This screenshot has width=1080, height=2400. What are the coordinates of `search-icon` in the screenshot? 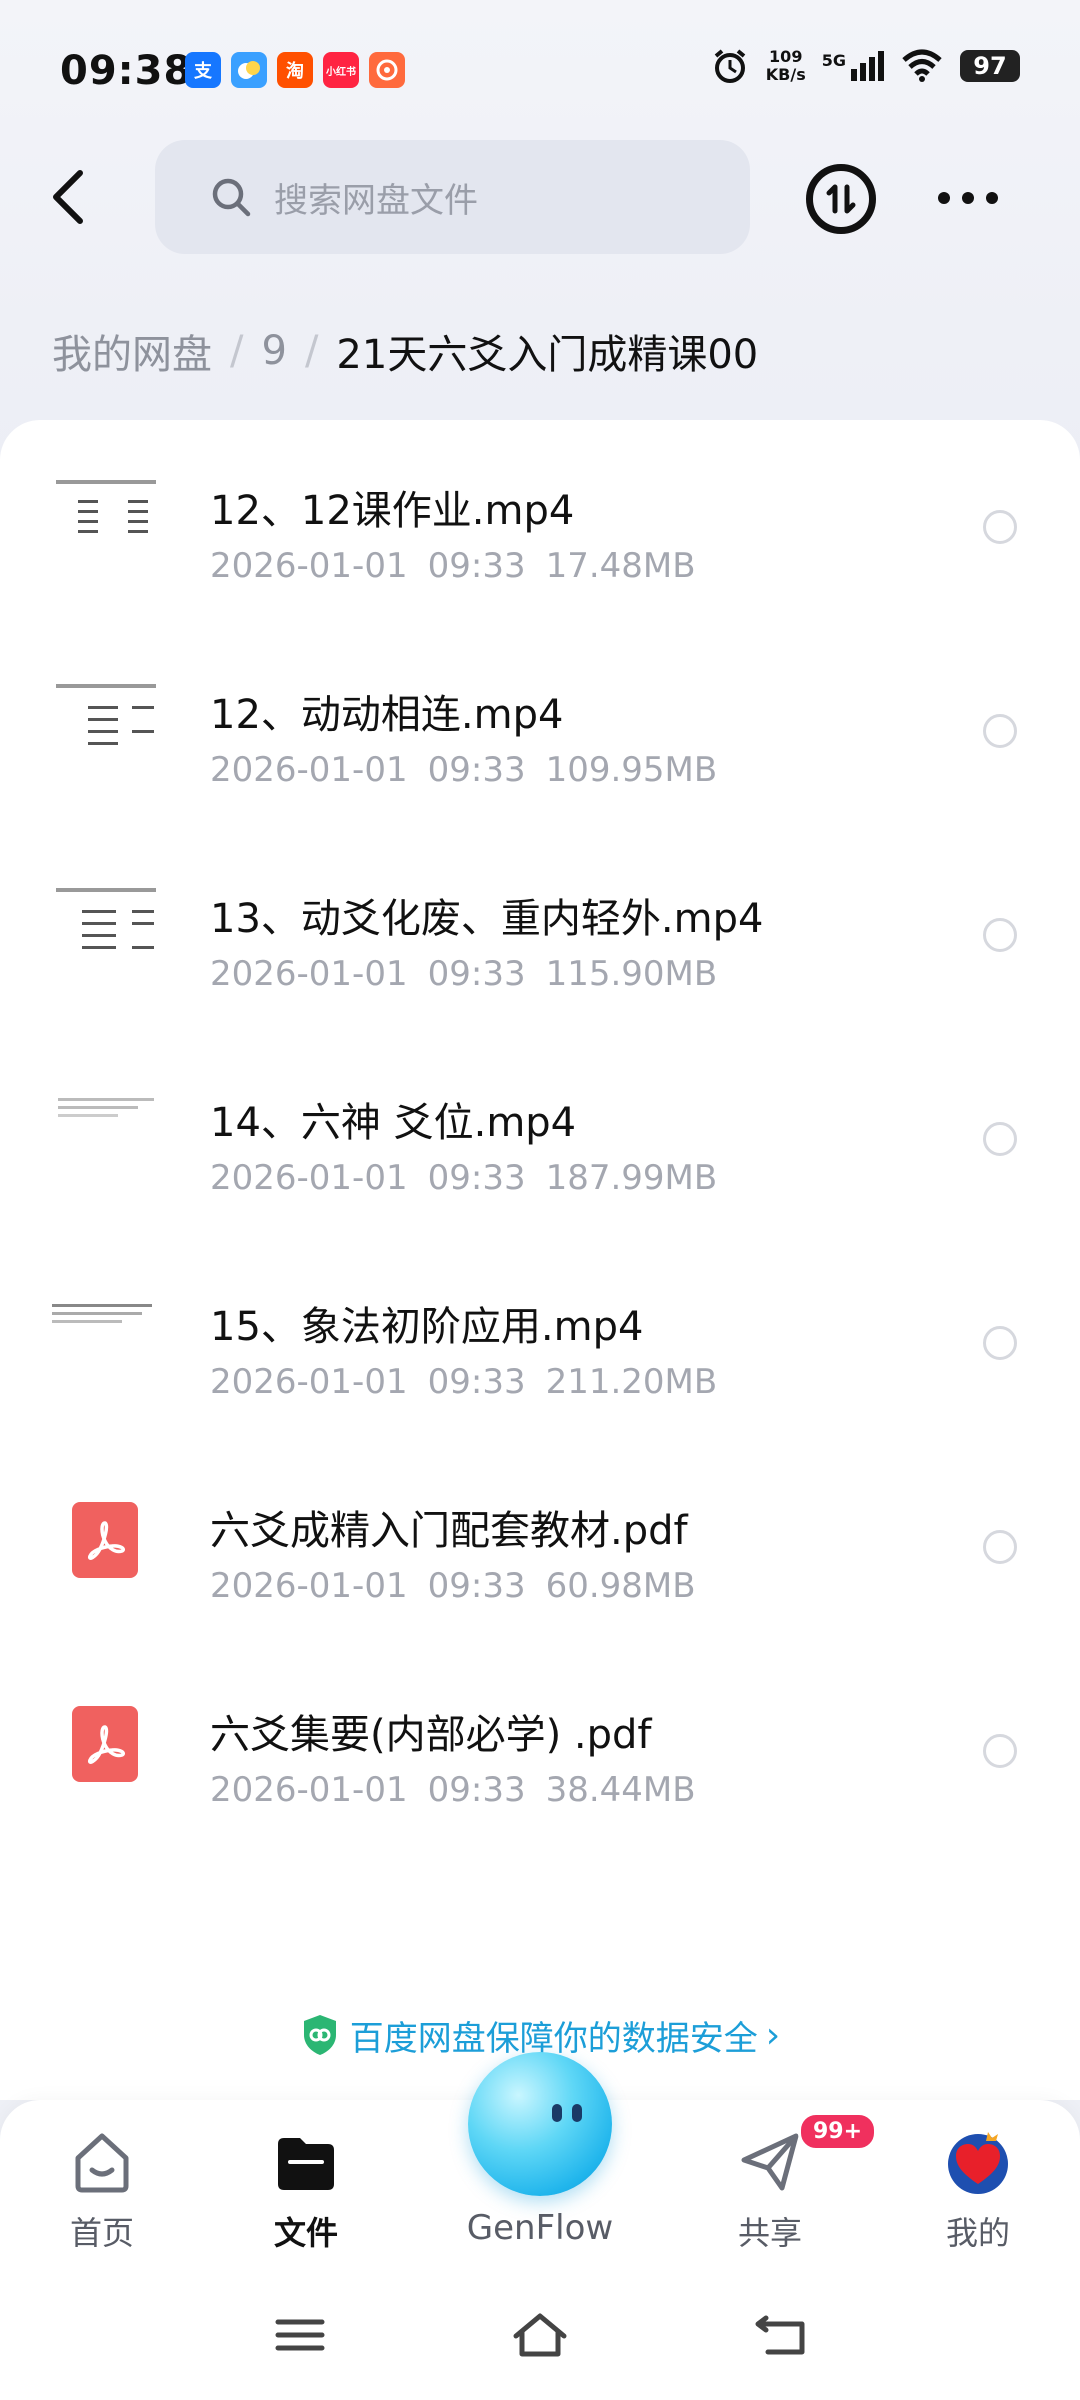 It's located at (231, 197).